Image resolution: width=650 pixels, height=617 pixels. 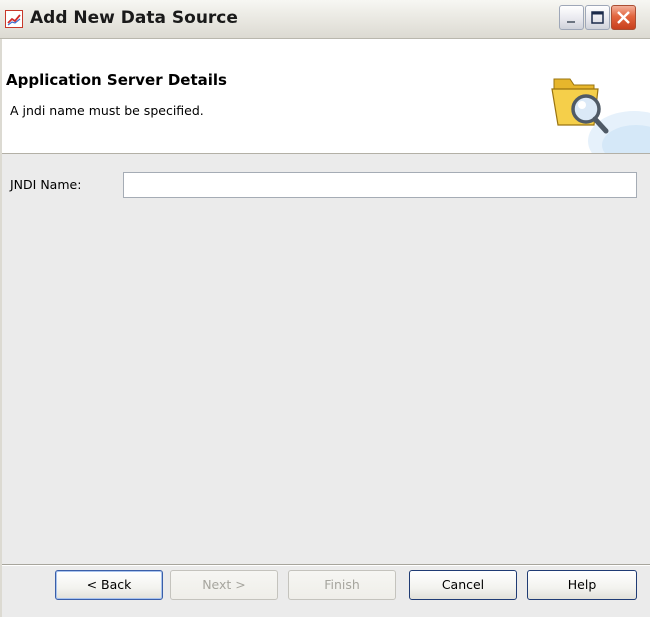 What do you see at coordinates (600, 115) in the screenshot?
I see `folder-search-icon` at bounding box center [600, 115].